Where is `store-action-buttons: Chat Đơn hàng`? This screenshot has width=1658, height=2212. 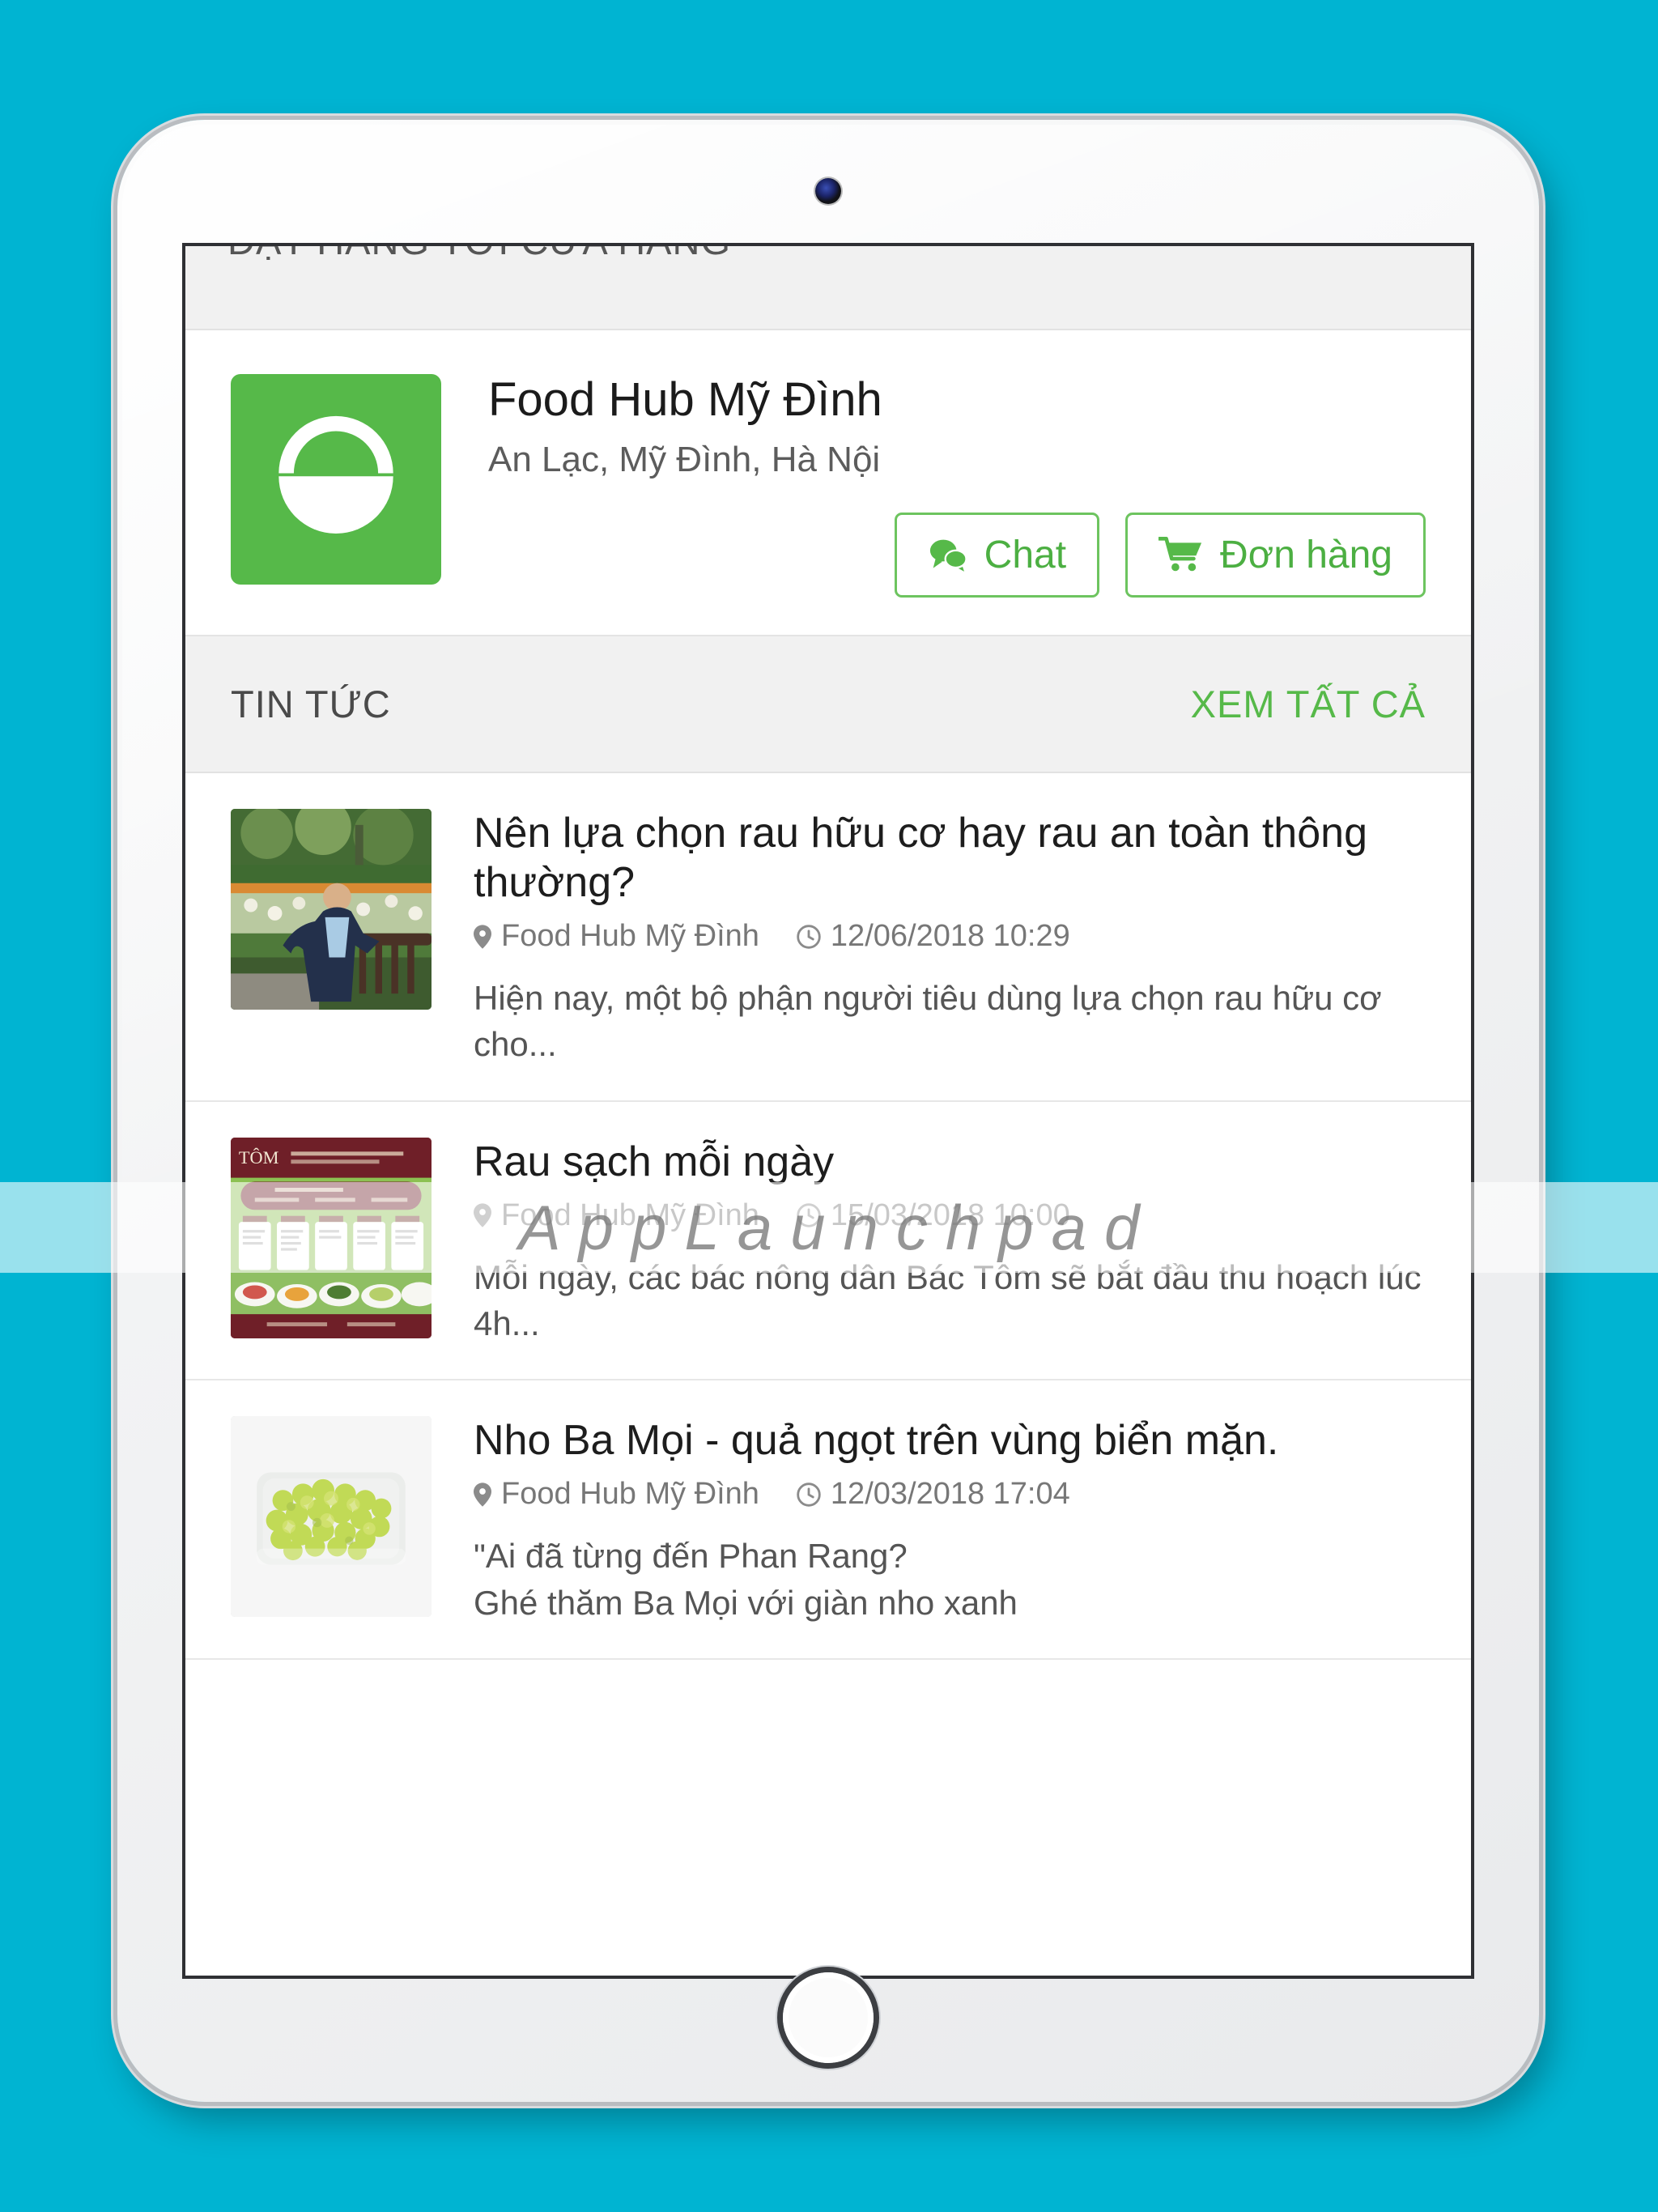 store-action-buttons: Chat Đơn hàng is located at coordinates (957, 540).